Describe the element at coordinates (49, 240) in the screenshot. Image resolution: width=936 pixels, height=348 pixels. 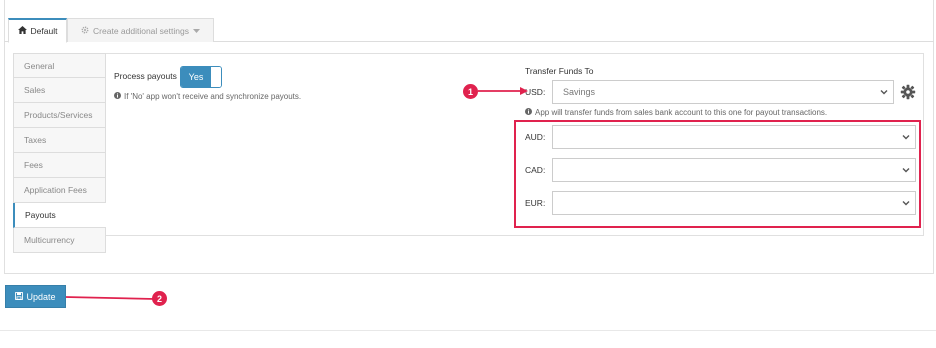
I see `sidebar-item-label: Multicurrency` at that location.